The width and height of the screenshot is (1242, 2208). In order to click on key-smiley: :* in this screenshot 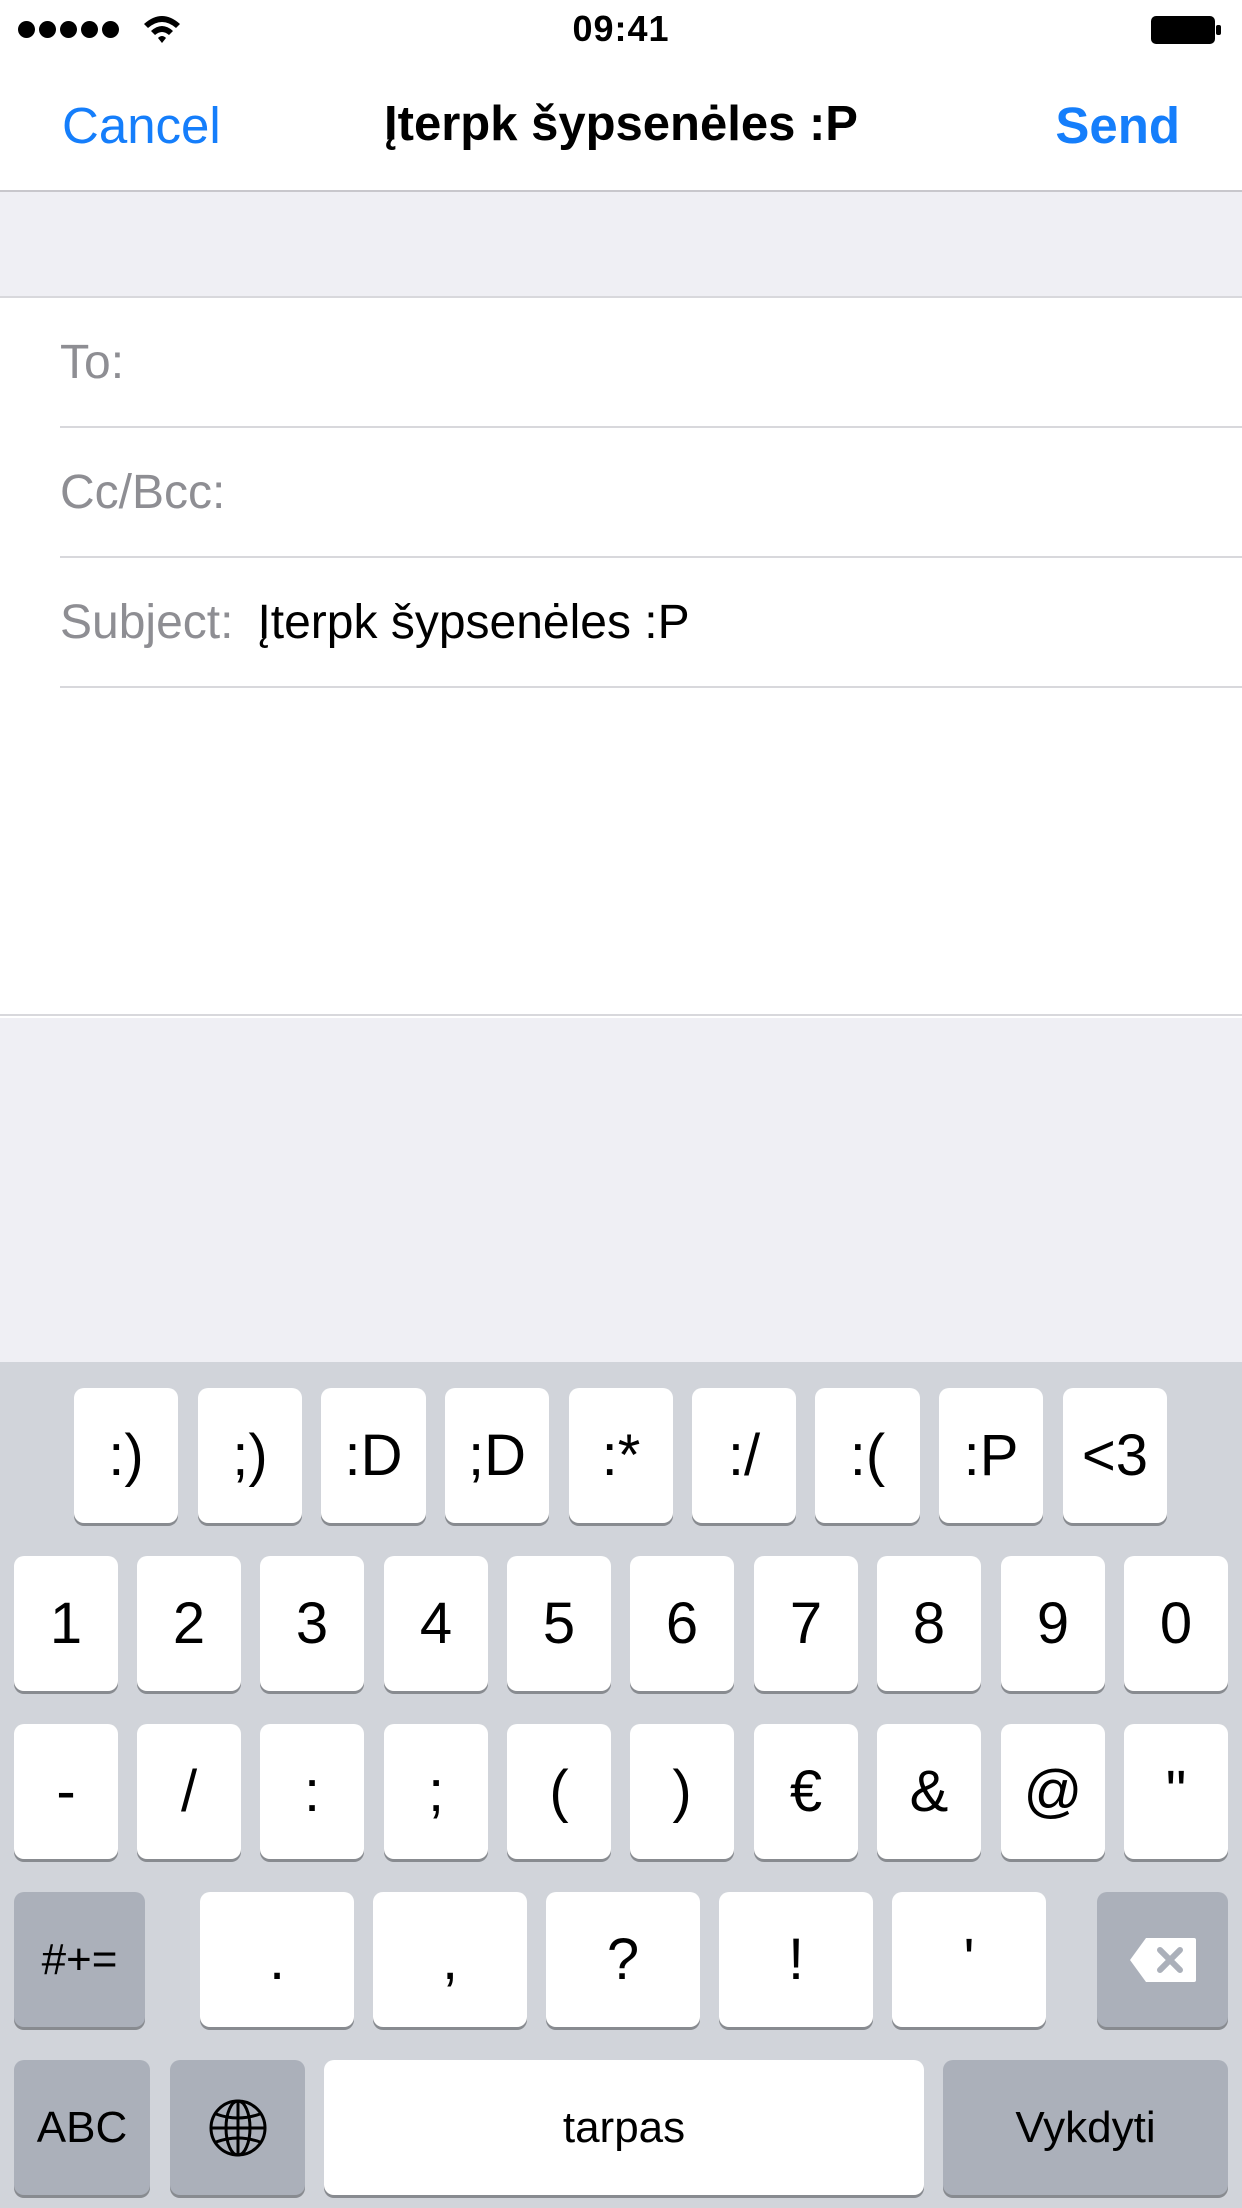, I will do `click(621, 1455)`.